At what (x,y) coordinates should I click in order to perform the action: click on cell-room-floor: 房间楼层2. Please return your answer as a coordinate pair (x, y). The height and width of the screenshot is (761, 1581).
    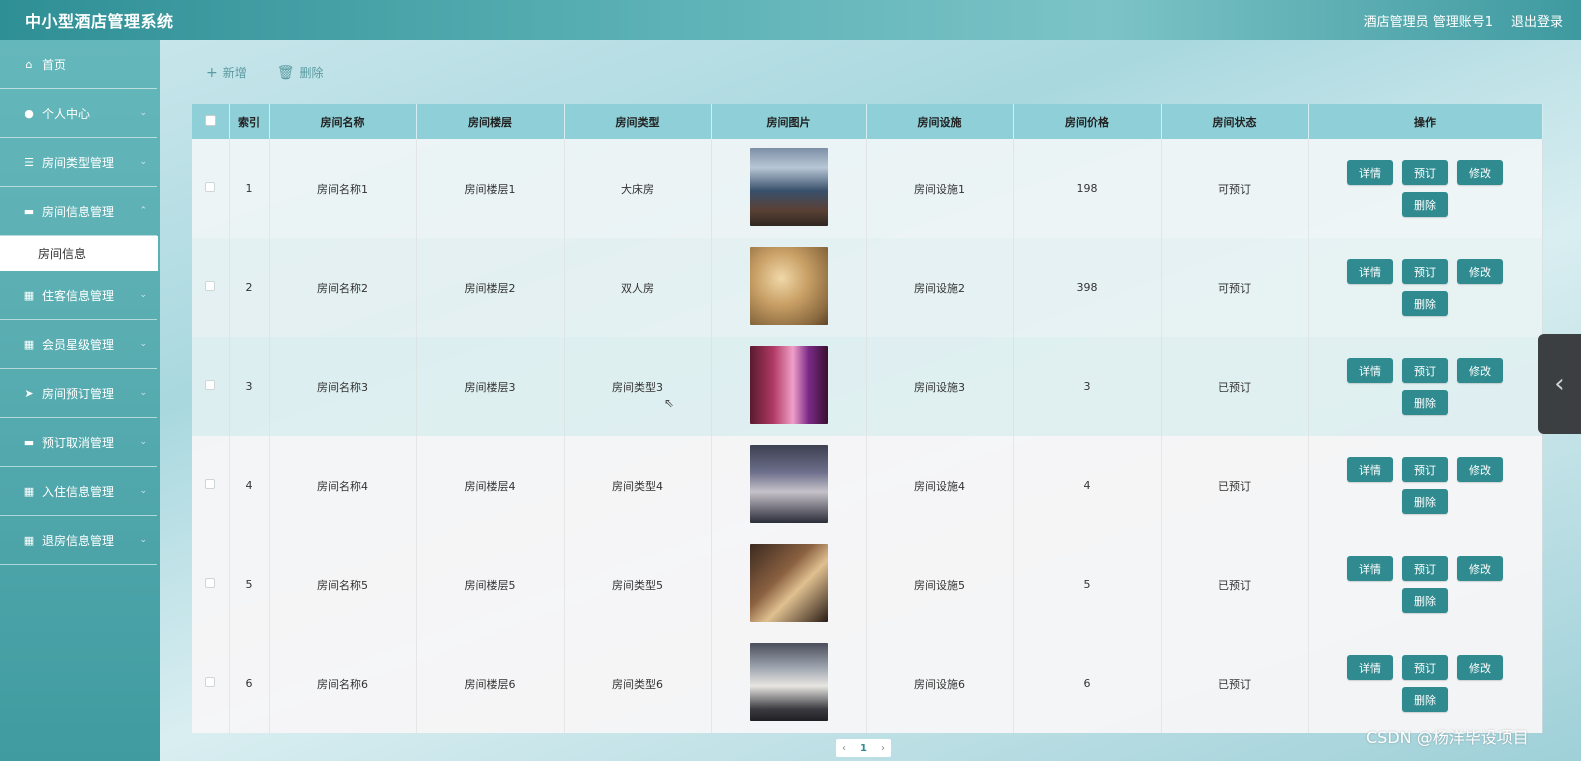
    Looking at the image, I should click on (490, 287).